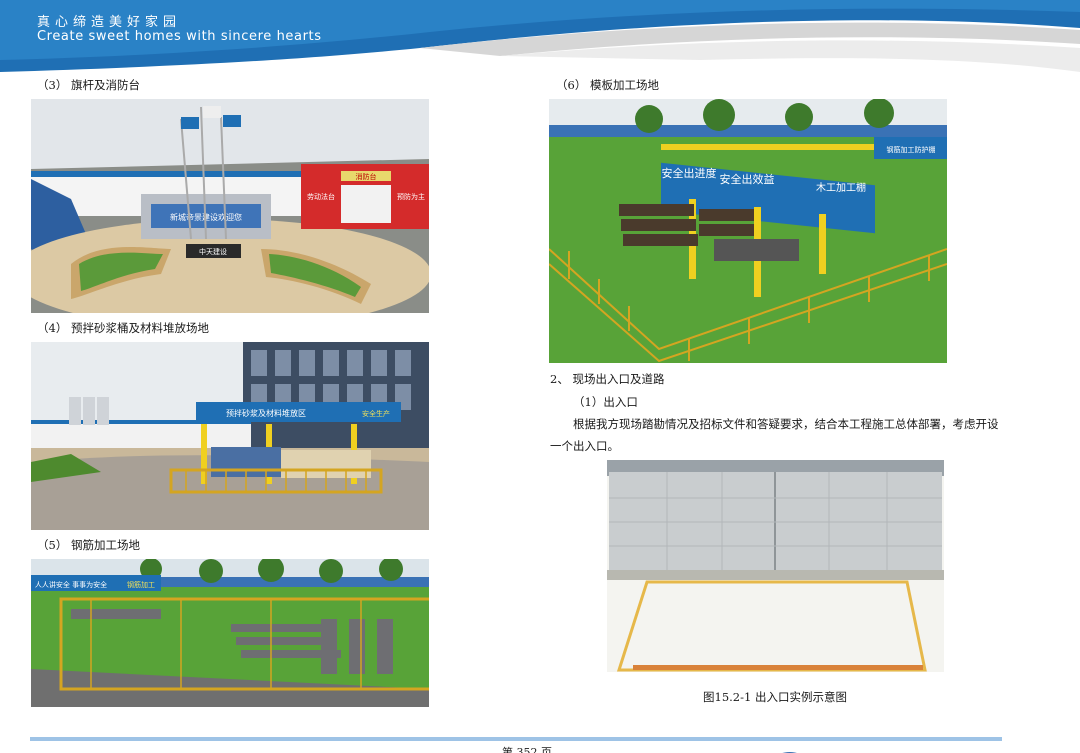 This screenshot has width=1080, height=753. I want to click on page-number: 第 352 页, so click(527, 749).